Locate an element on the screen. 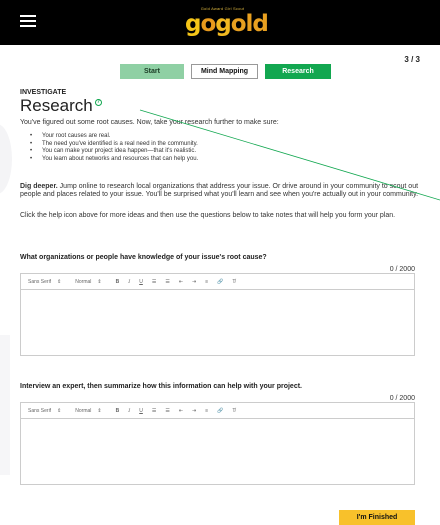 The image size is (440, 525). question-1-editor: Sans Serif ⇕ Normal ⇕ B I U ☰ ☰ ⇤ ⇥ ≡ 🔗 T̸ is located at coordinates (217, 314).